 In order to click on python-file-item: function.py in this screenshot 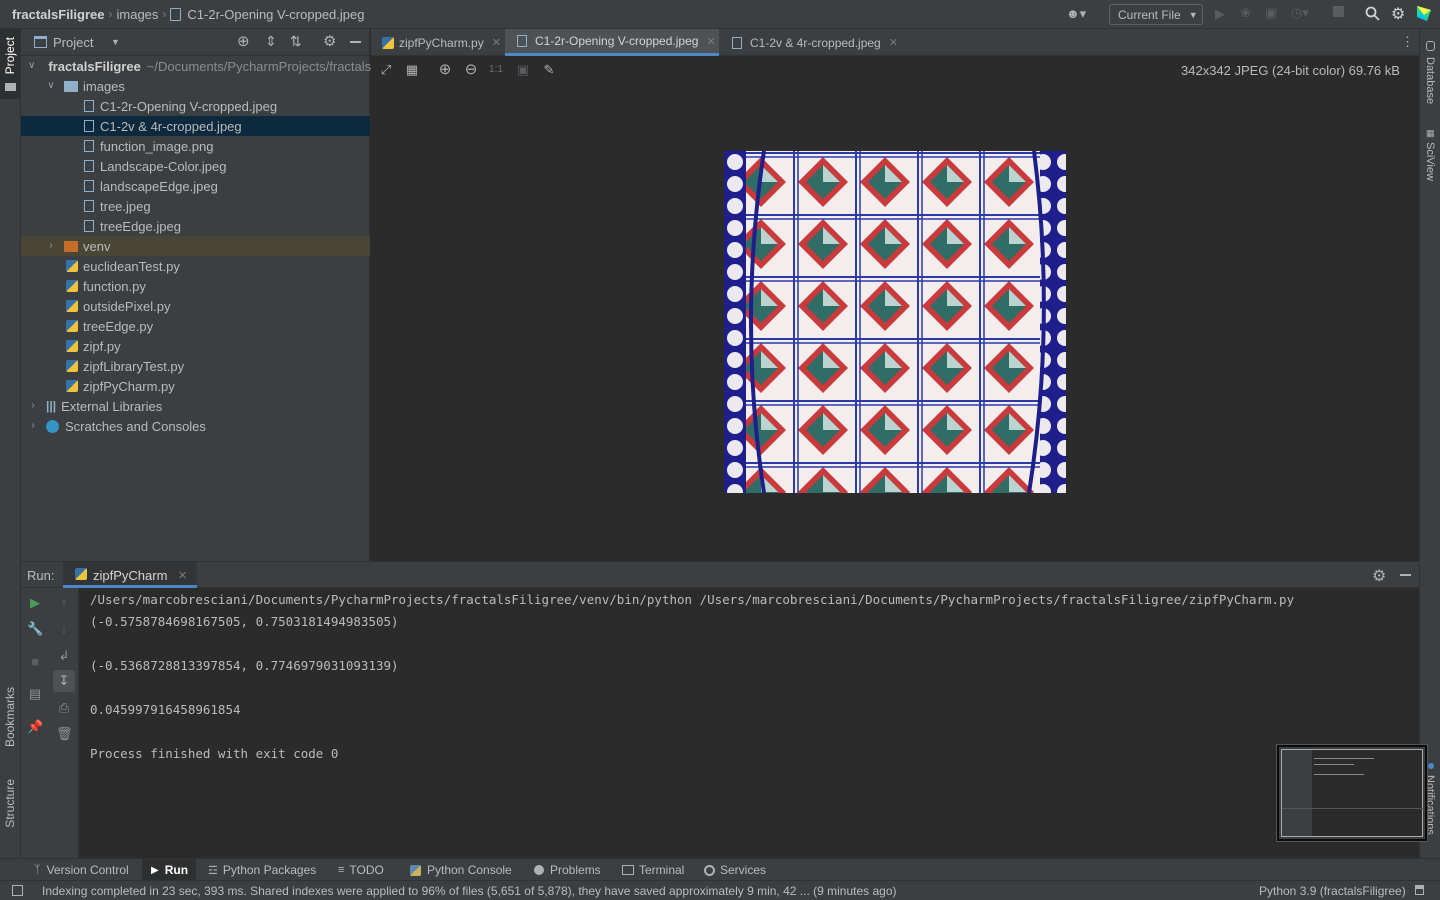, I will do `click(195, 286)`.